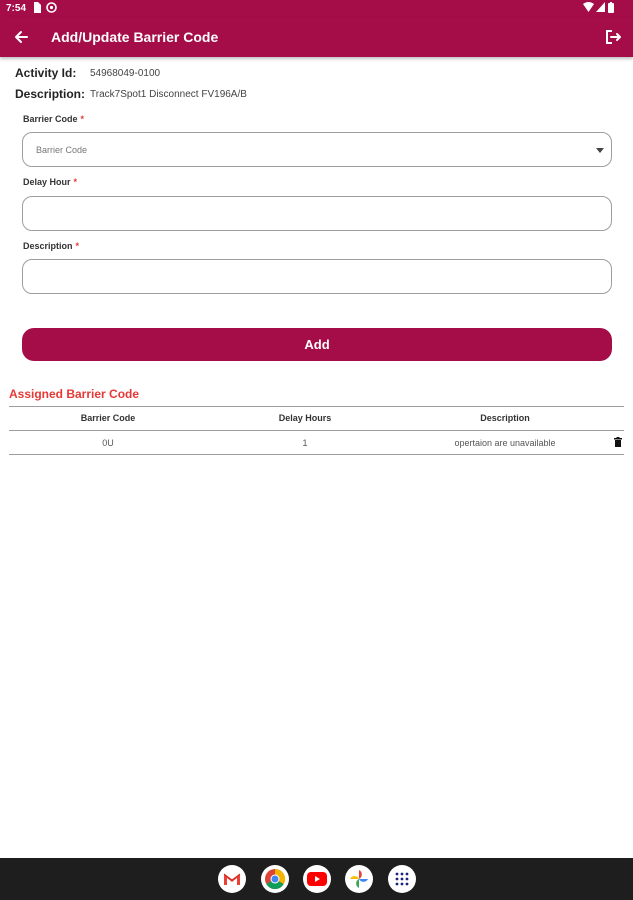 This screenshot has width=633, height=900. What do you see at coordinates (305, 443) in the screenshot?
I see `cell-delay-hours: 1` at bounding box center [305, 443].